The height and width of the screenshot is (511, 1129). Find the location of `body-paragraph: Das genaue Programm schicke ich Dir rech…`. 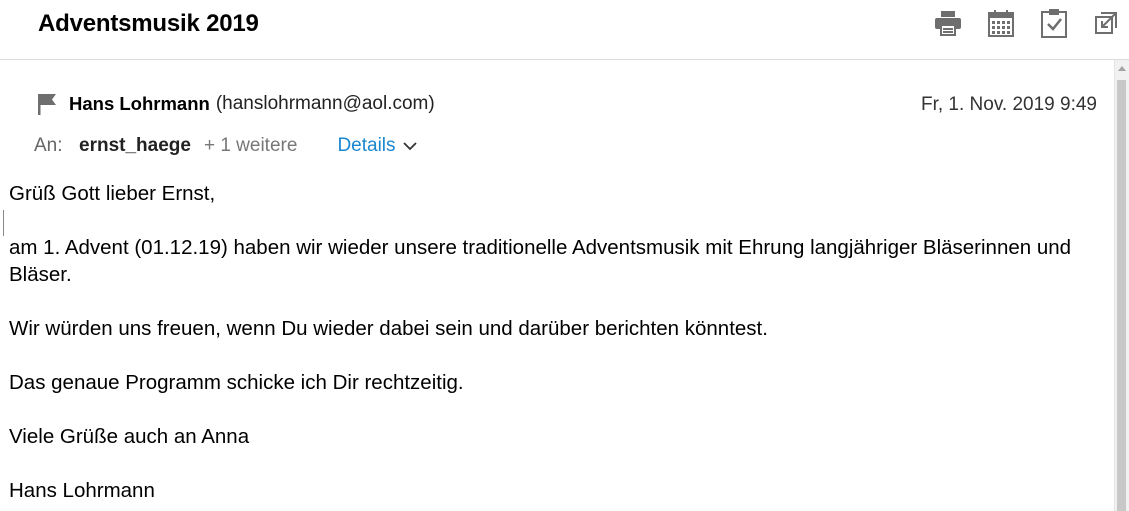

body-paragraph: Das genaue Programm schicke ich Dir rech… is located at coordinates (236, 382).